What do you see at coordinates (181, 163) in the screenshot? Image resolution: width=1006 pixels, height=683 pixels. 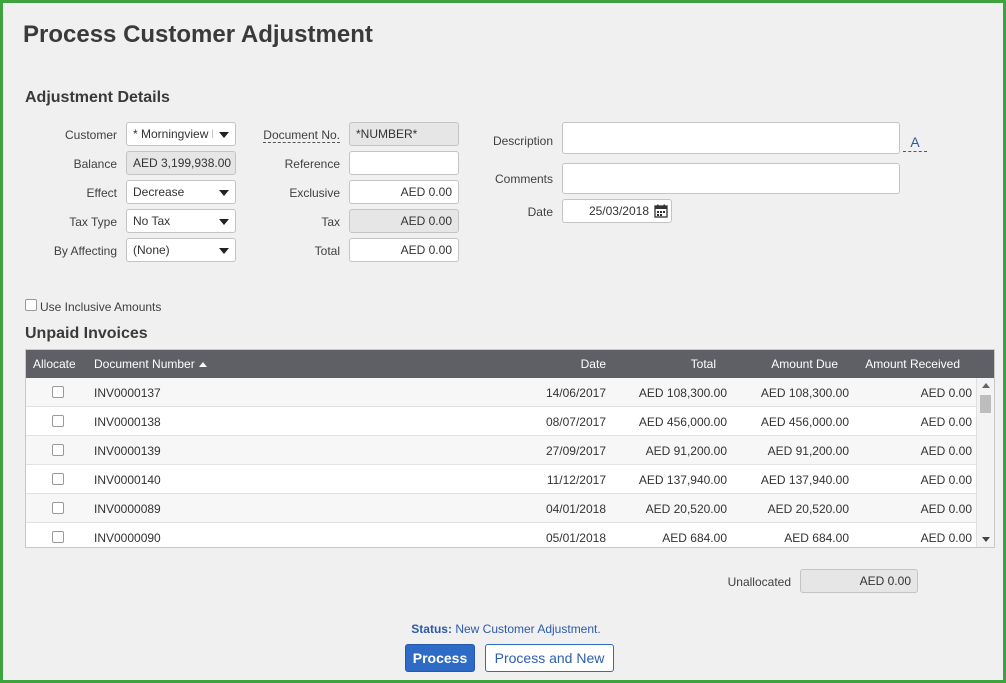 I see `balance-field: AED 3,199,938.00` at bounding box center [181, 163].